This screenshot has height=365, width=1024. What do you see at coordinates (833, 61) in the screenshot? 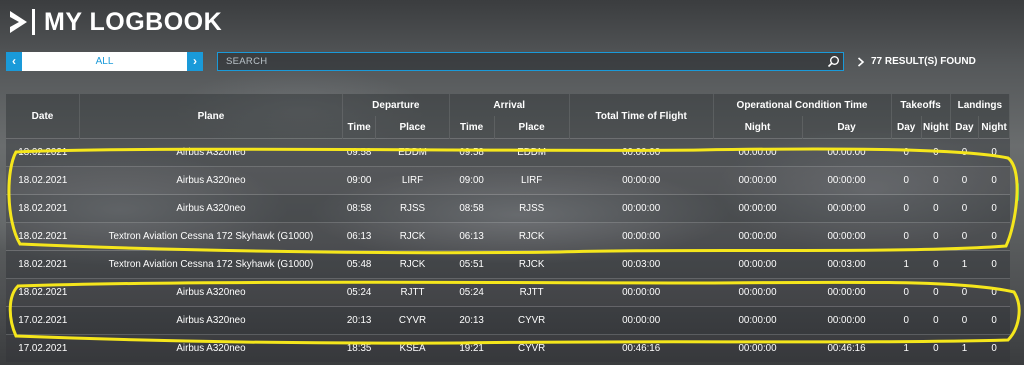
I see `search-icon` at bounding box center [833, 61].